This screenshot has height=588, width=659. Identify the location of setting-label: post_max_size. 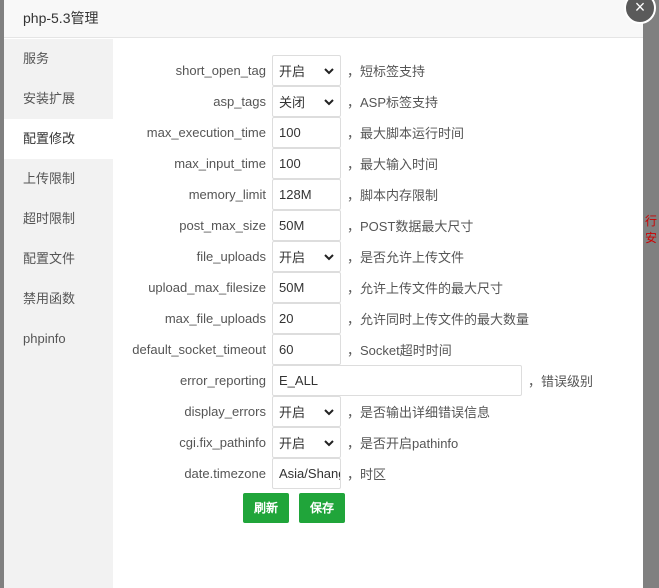
(222, 225).